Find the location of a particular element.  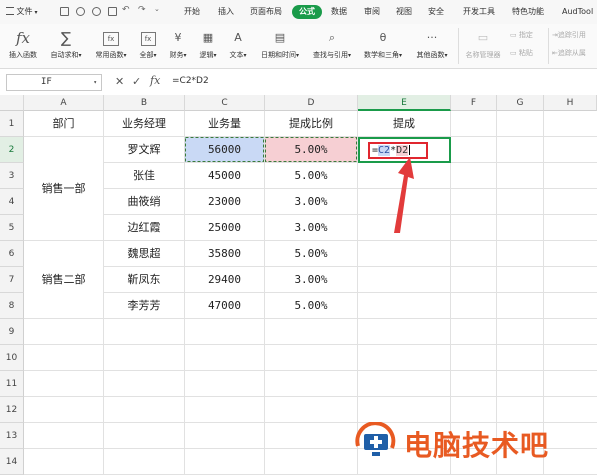

row-header-11: 11 is located at coordinates (12, 384).